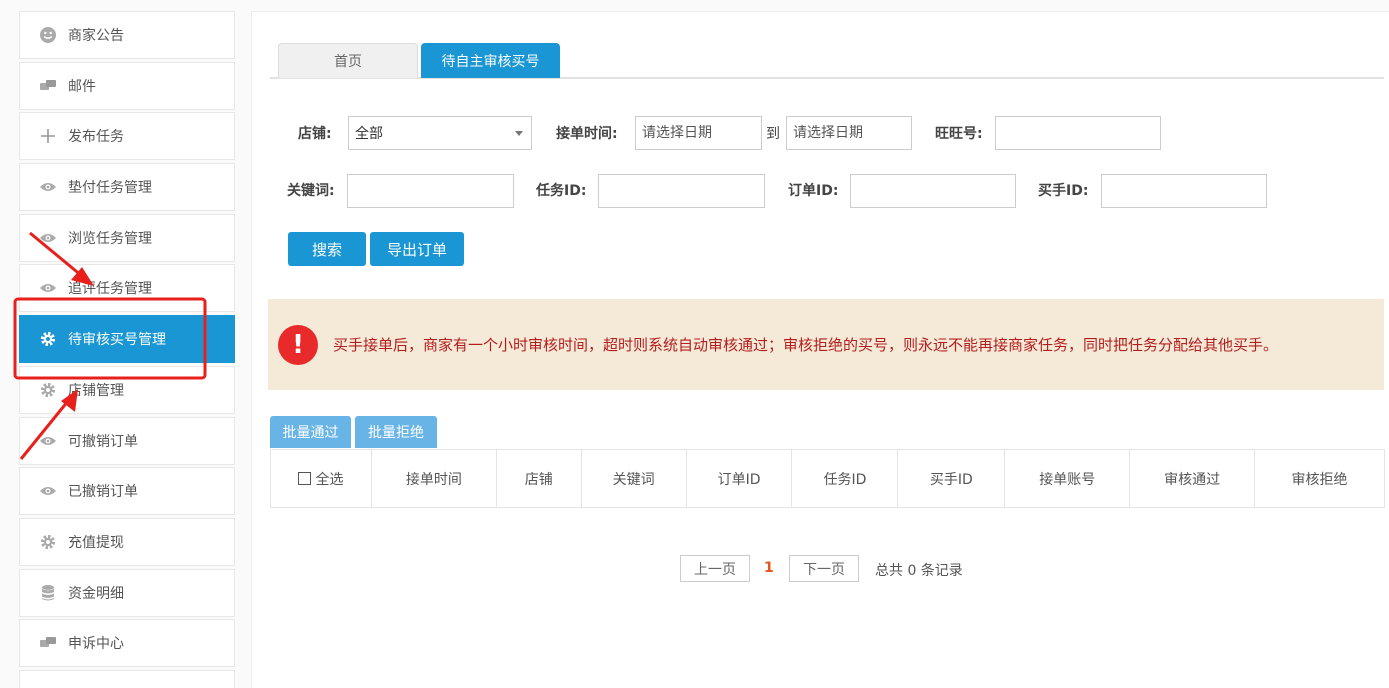  I want to click on end-date-input, so click(849, 133).